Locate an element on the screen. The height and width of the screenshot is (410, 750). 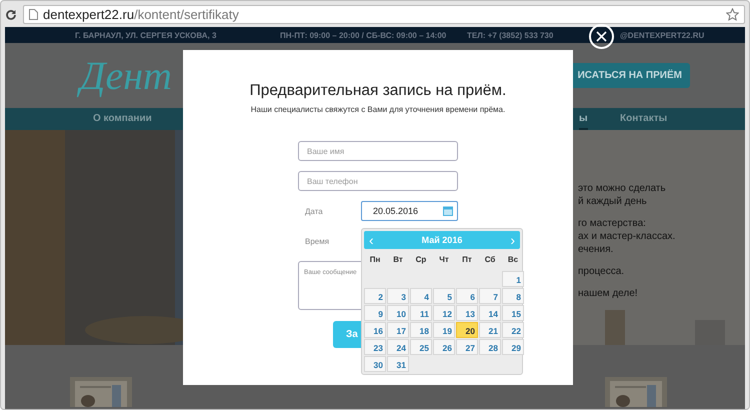
calendar-day: 10 is located at coordinates (398, 313).